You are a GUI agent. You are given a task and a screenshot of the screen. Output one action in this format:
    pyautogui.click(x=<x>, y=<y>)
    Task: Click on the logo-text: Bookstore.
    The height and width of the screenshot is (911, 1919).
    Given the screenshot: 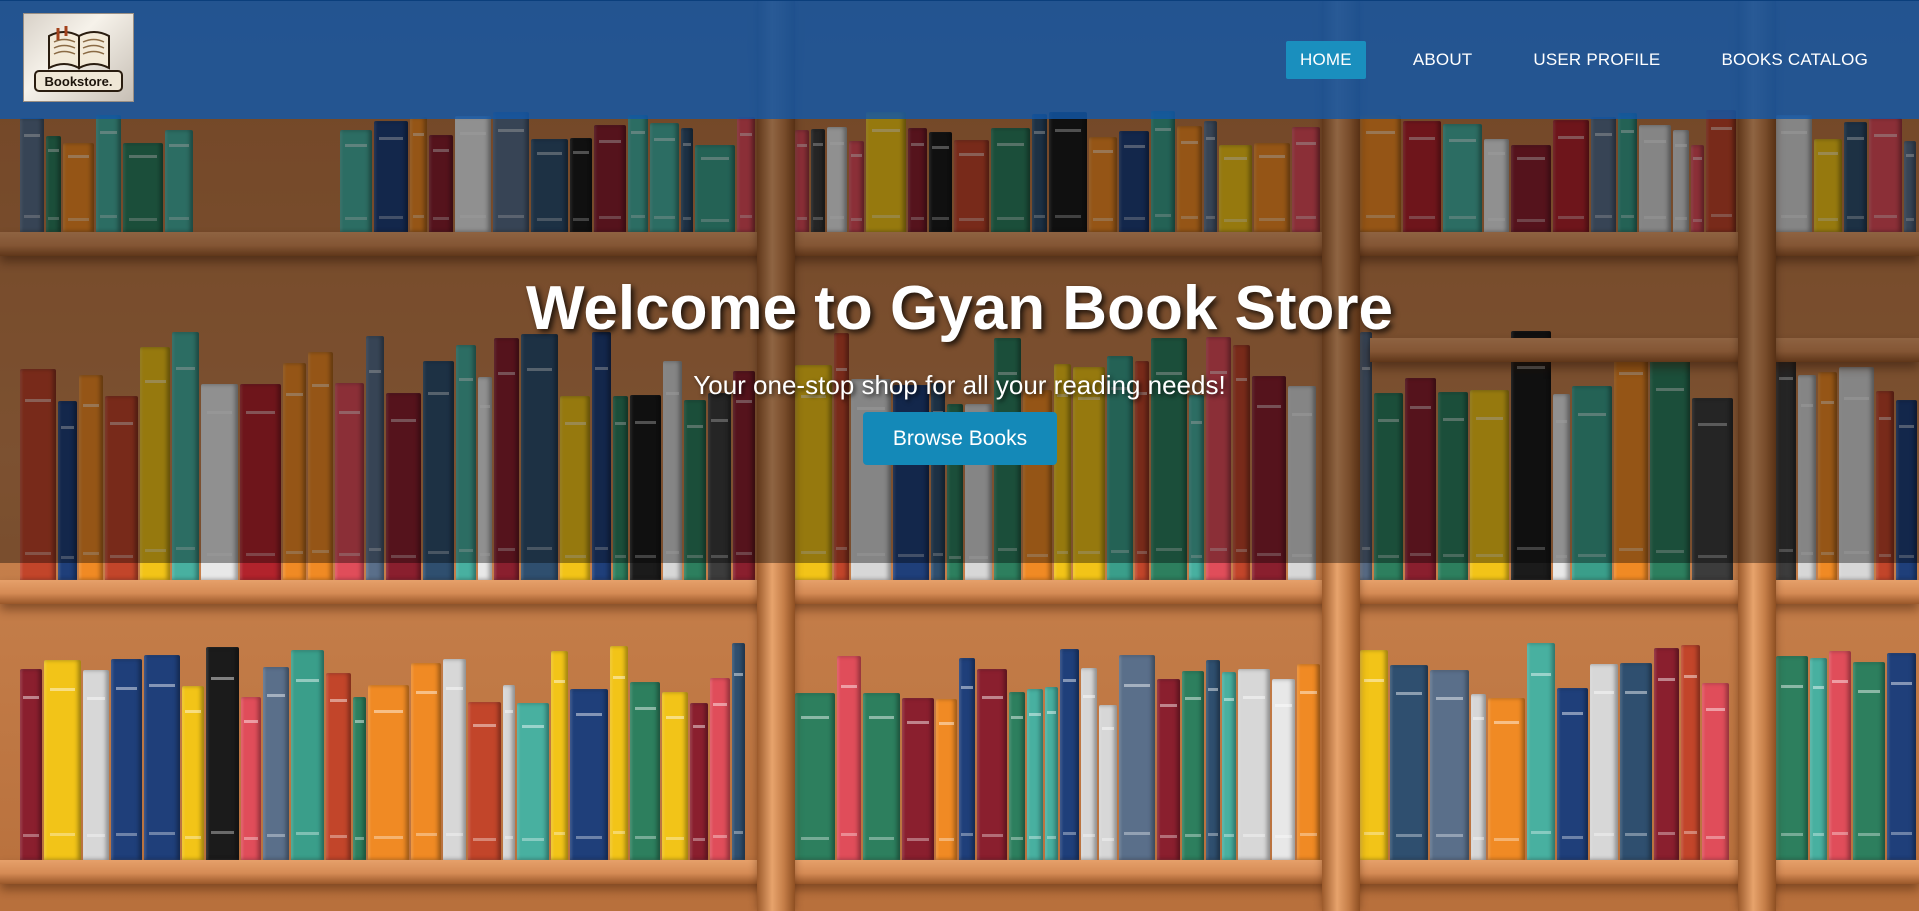 What is the action you would take?
    pyautogui.click(x=78, y=81)
    